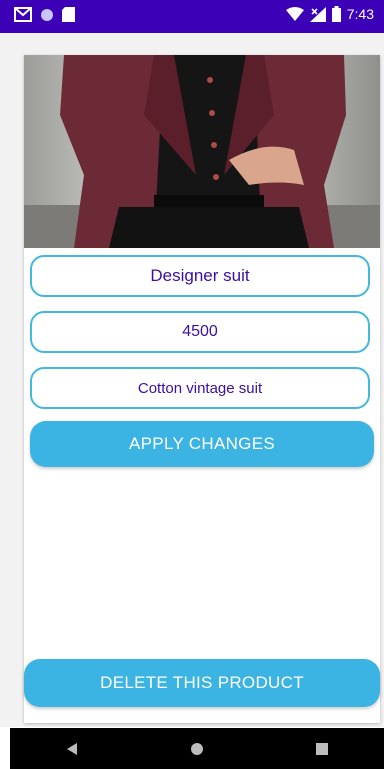  I want to click on signal-icon, so click(317, 14).